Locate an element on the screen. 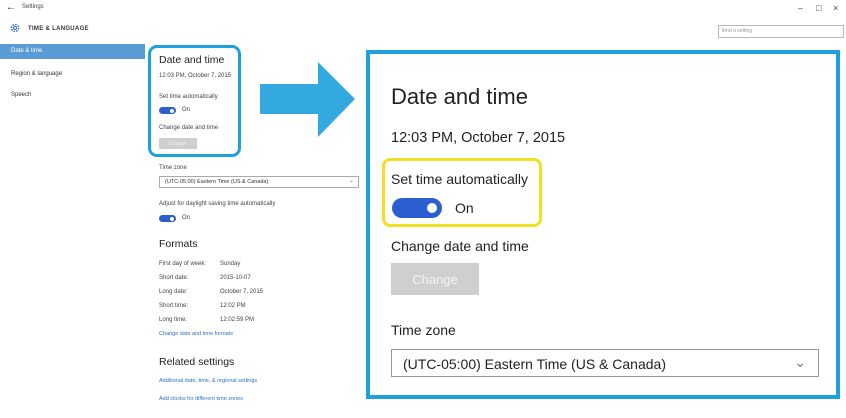  zoom-time-zone-value: (UTC-05:00) Eastern Time (US & Canada) is located at coordinates (534, 364).